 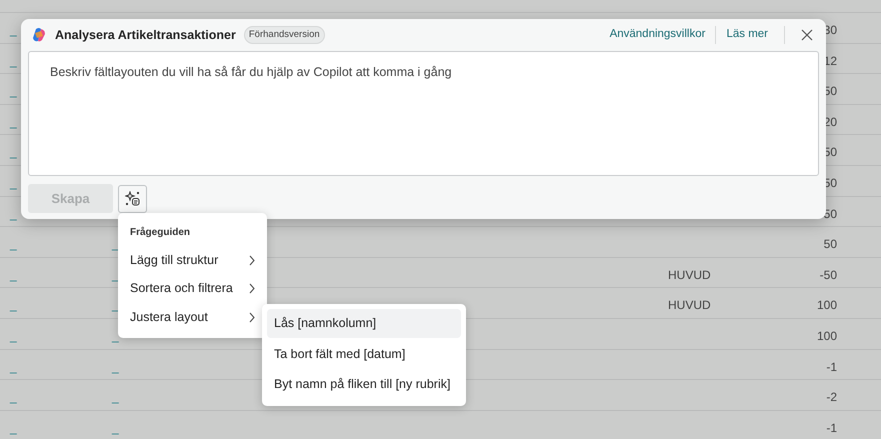 I want to click on menu-item: Justera layout, so click(x=192, y=317).